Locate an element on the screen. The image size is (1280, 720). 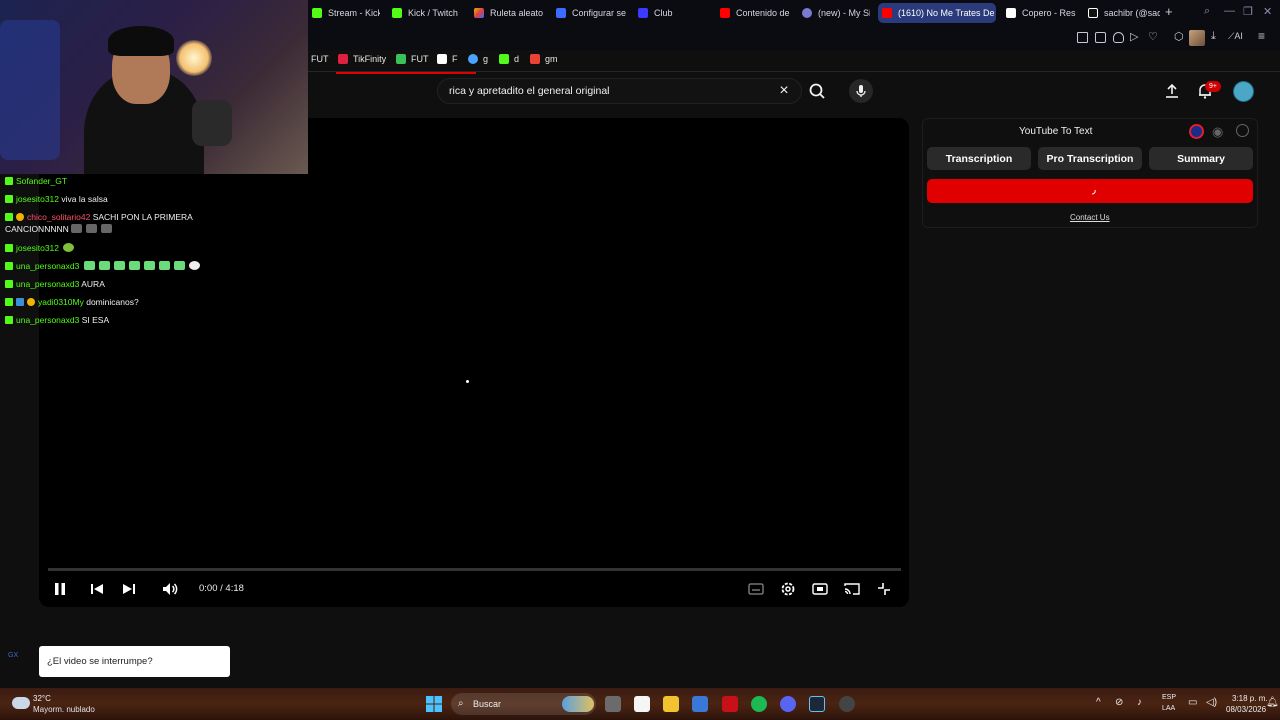
weather-temperature: 32°C is located at coordinates (42, 698).